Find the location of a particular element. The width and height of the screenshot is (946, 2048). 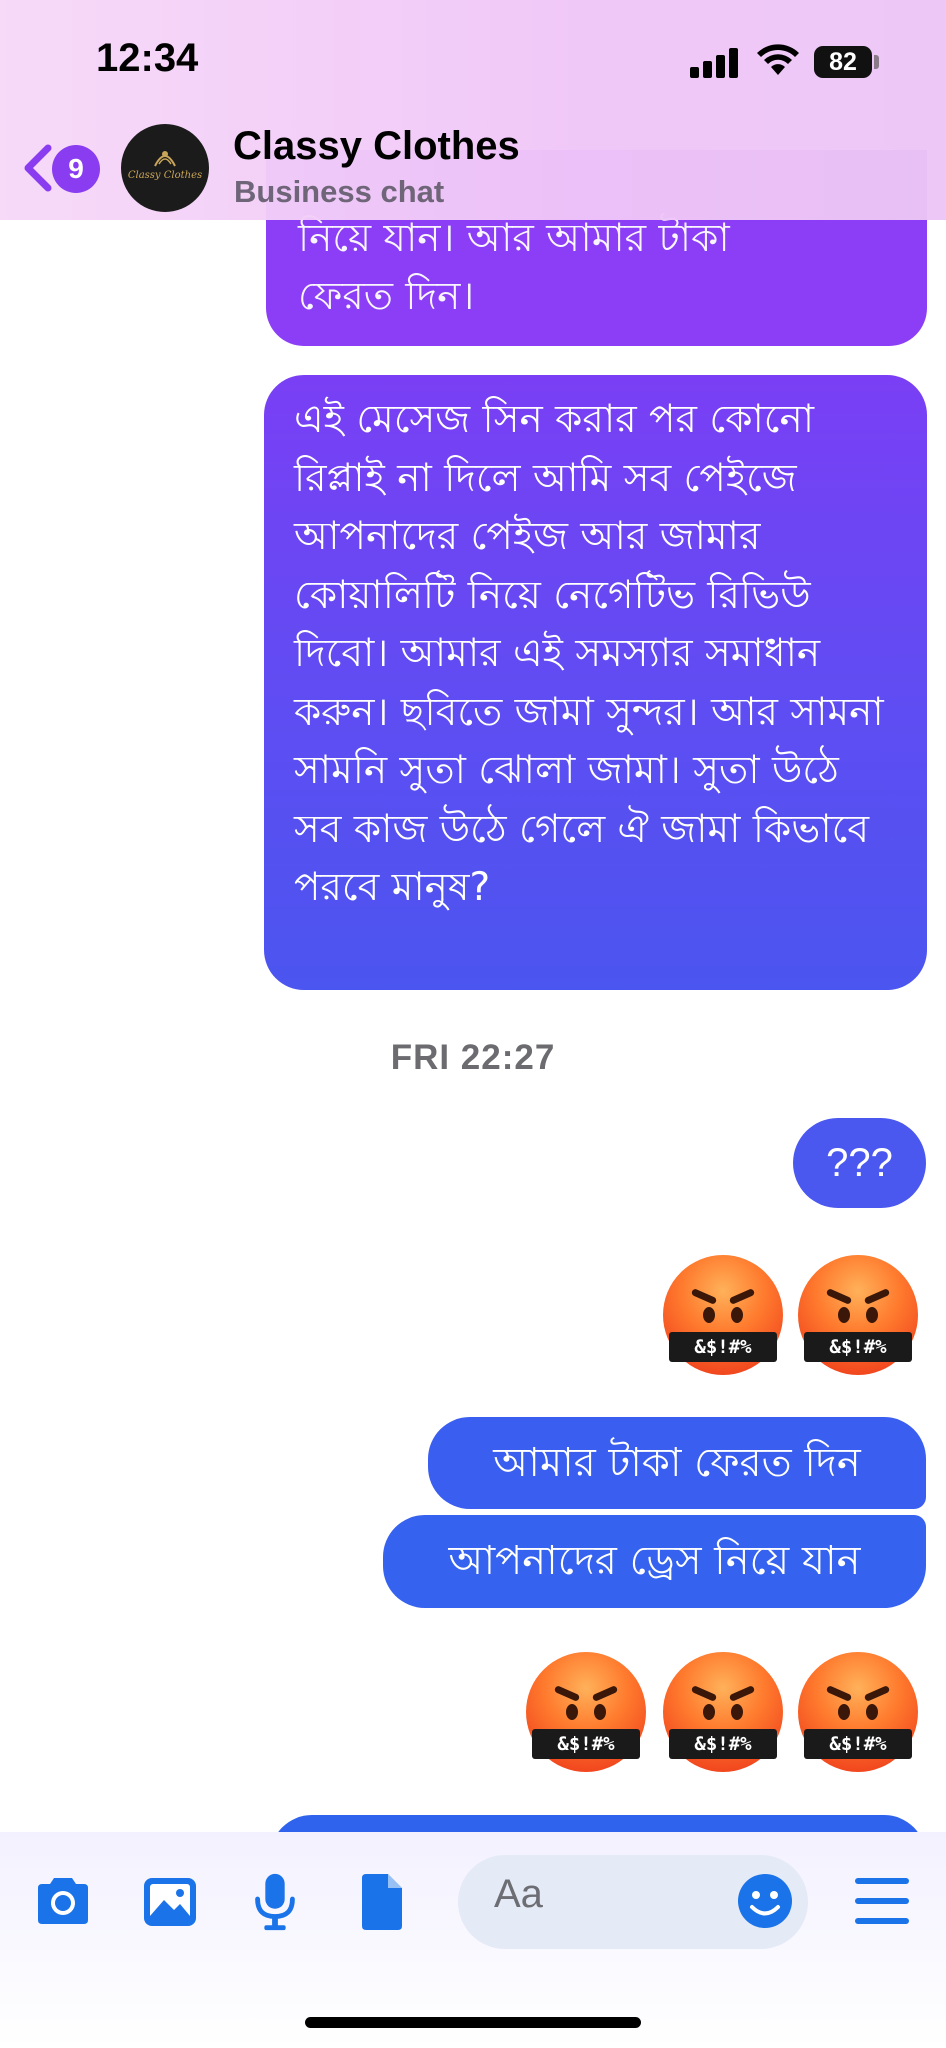

message-bubble: আমার টাকা ফেরত দিন is located at coordinates (677, 1463).